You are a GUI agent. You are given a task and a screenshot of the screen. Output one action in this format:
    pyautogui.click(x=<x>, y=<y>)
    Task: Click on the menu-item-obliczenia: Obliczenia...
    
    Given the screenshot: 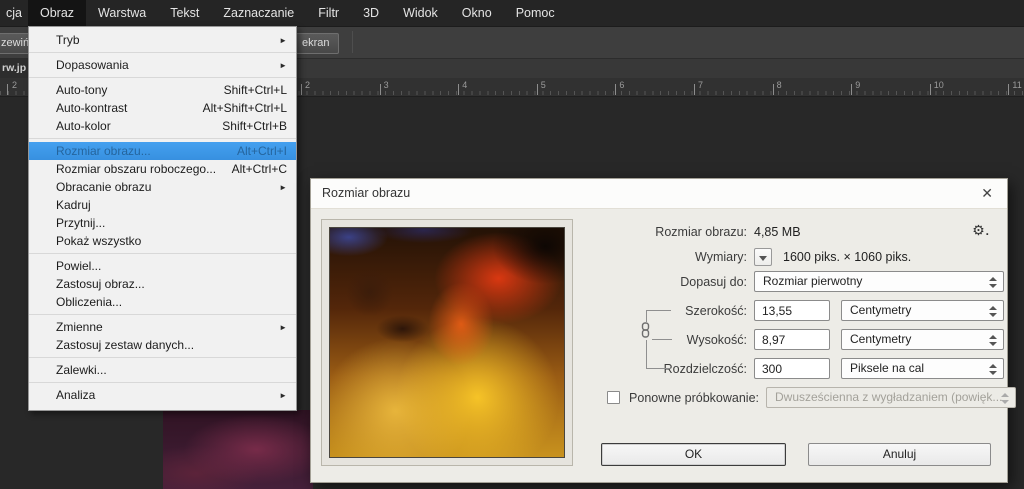 What is the action you would take?
    pyautogui.click(x=162, y=302)
    